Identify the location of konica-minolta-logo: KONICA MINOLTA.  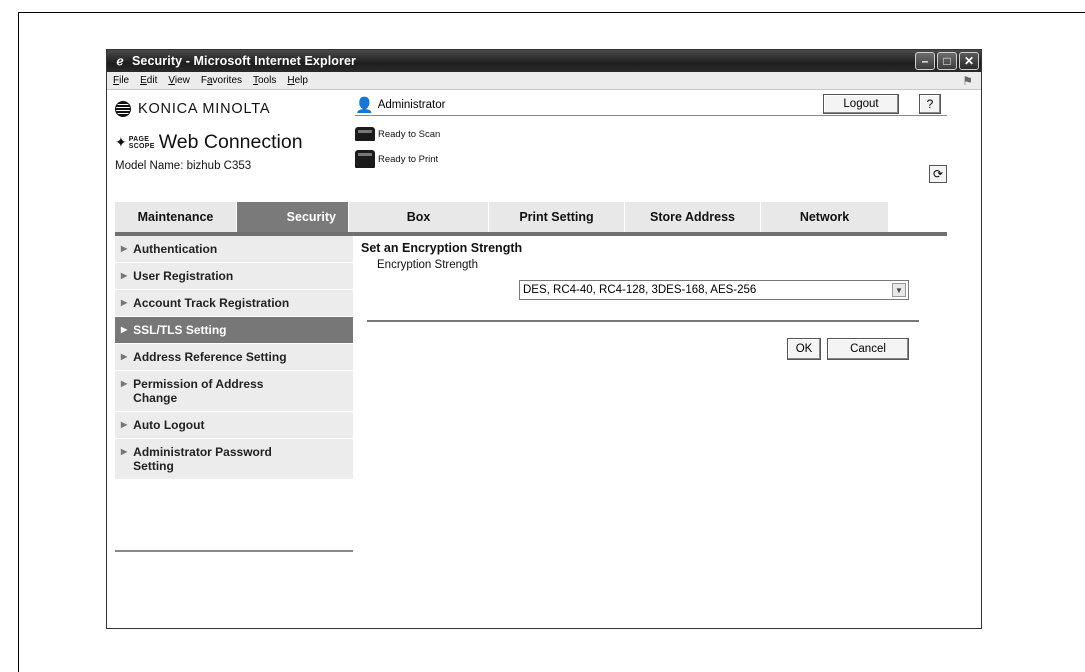
(230, 109).